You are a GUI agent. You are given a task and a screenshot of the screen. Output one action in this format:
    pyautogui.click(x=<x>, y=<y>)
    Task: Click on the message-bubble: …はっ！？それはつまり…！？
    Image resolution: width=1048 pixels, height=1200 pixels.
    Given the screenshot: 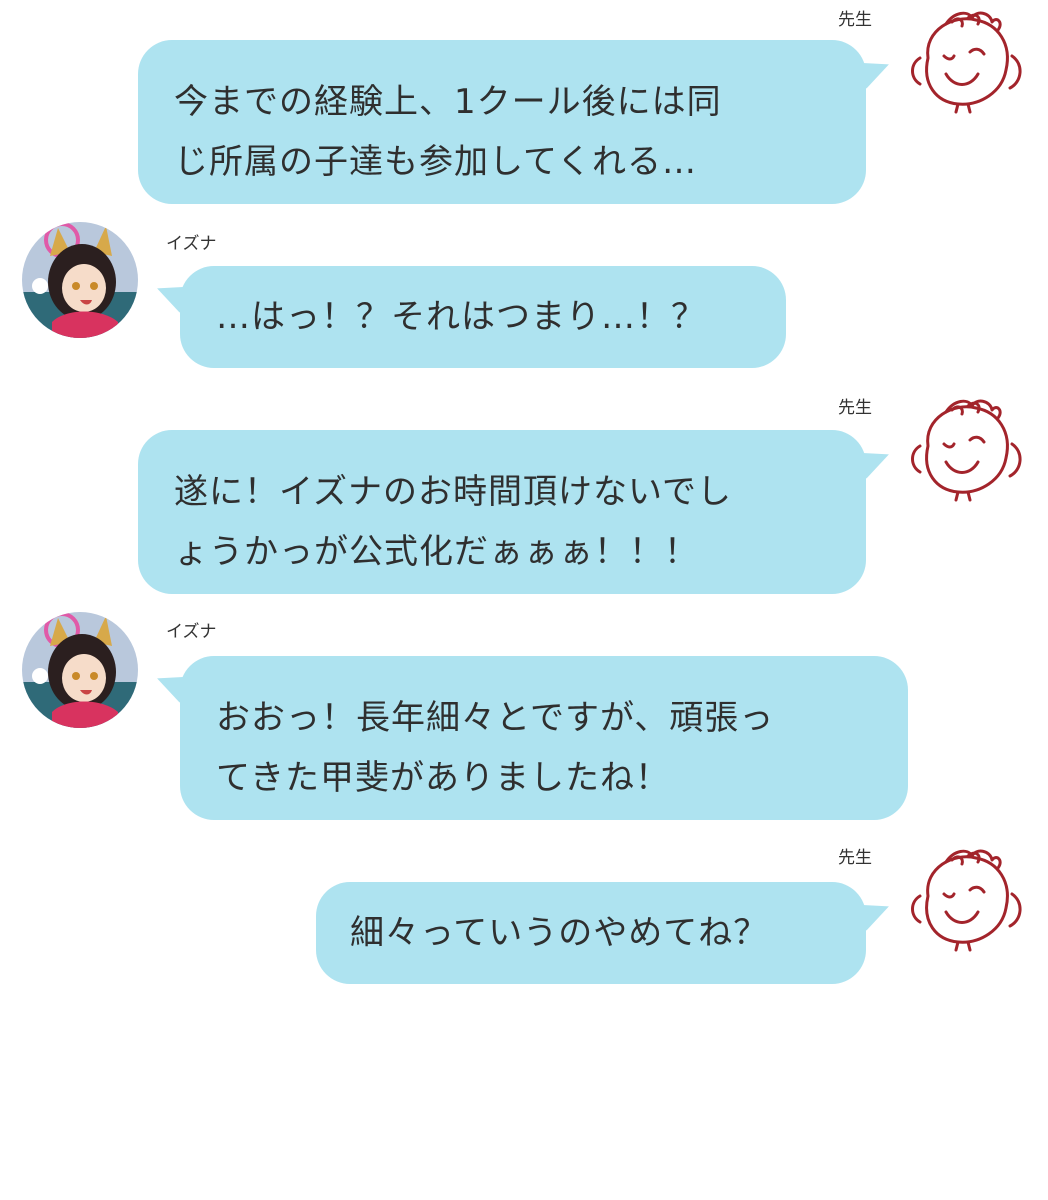 What is the action you would take?
    pyautogui.click(x=468, y=317)
    